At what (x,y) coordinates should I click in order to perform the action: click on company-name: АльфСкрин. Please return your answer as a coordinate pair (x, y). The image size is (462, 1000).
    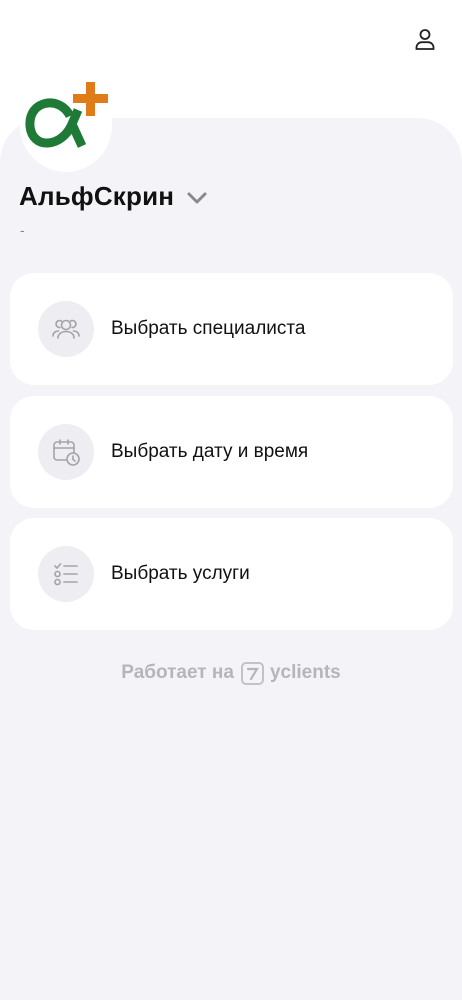
    Looking at the image, I should click on (97, 195).